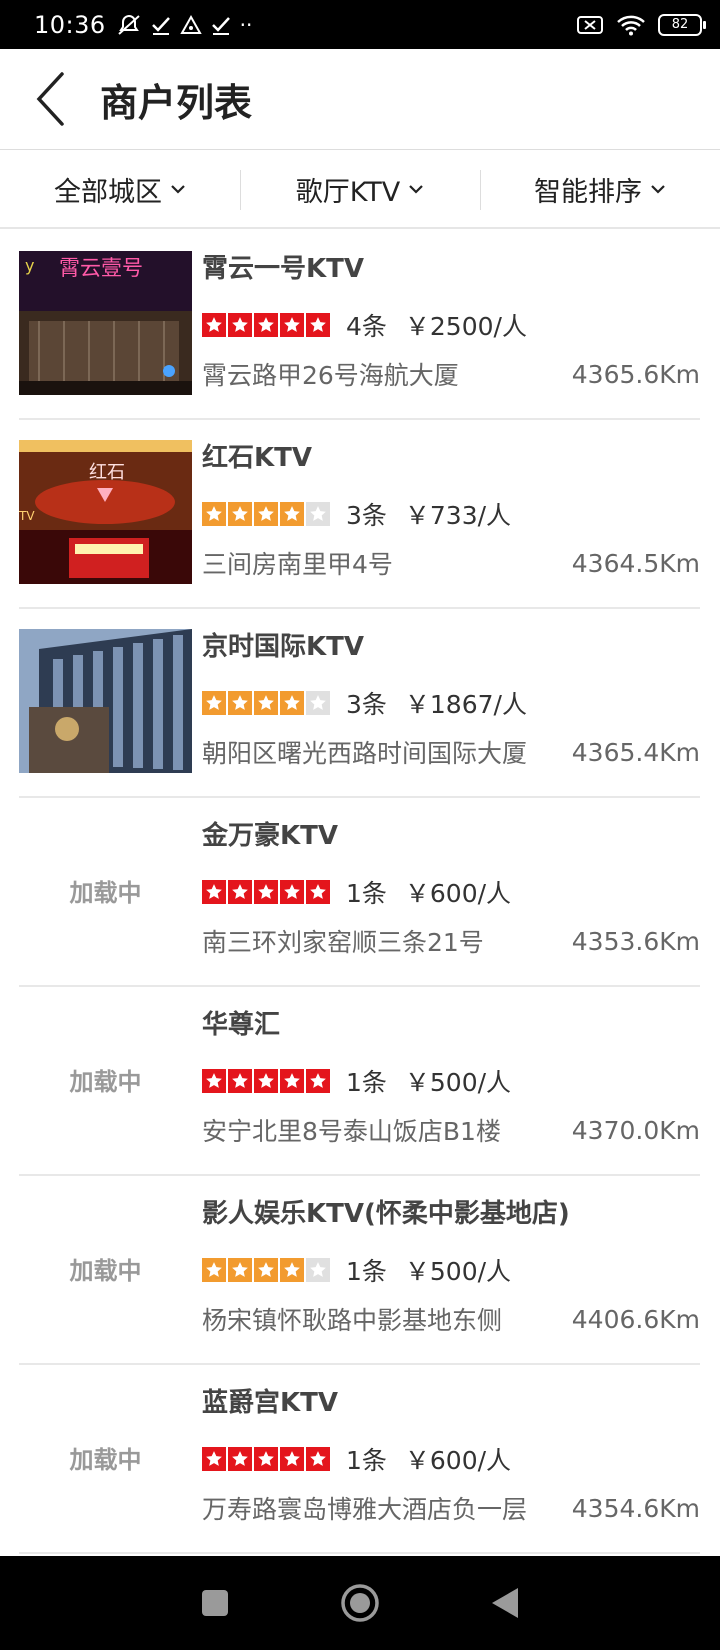  I want to click on merchant-name: 金万豪KTV, so click(270, 836).